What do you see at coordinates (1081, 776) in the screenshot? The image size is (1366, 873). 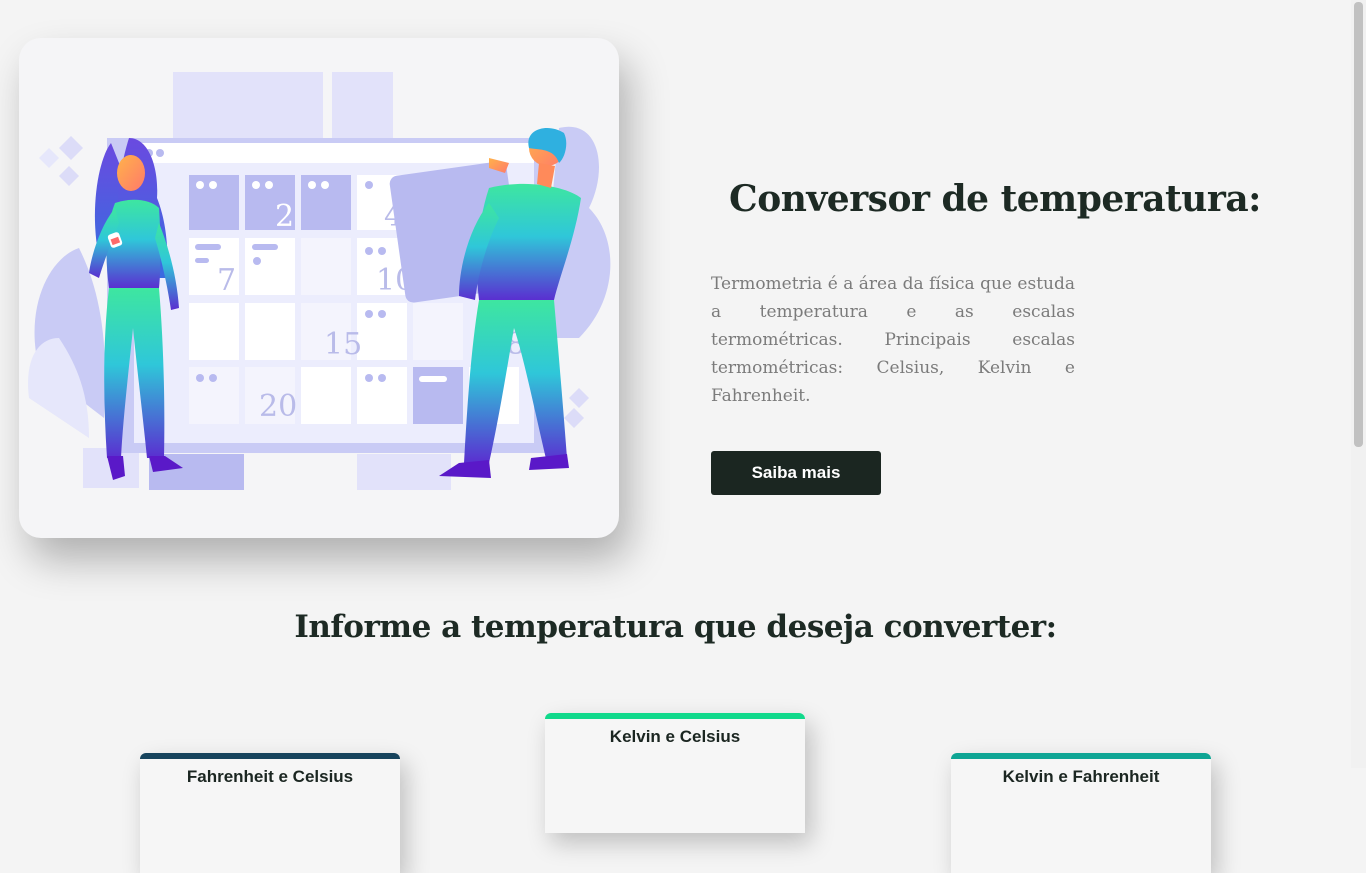 I see `card-label: Kelvin e Fahrenheit` at bounding box center [1081, 776].